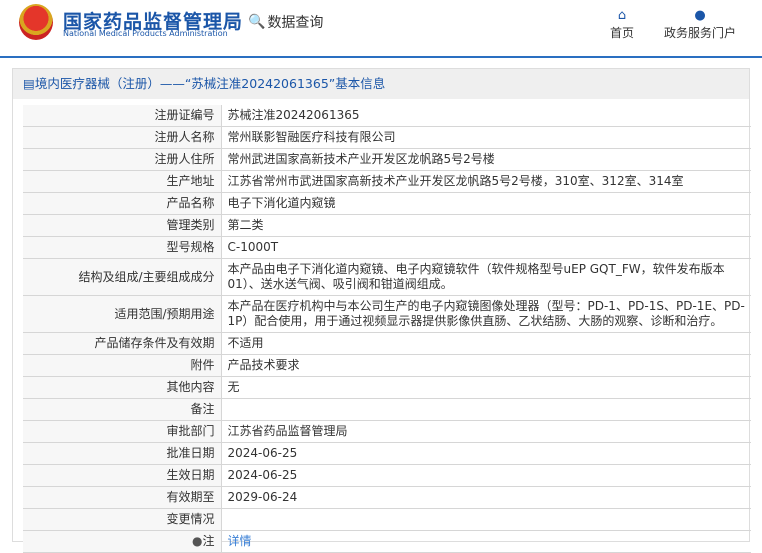 Image resolution: width=762 pixels, height=553 pixels. What do you see at coordinates (36, 22) in the screenshot?
I see `national-emblem-logo` at bounding box center [36, 22].